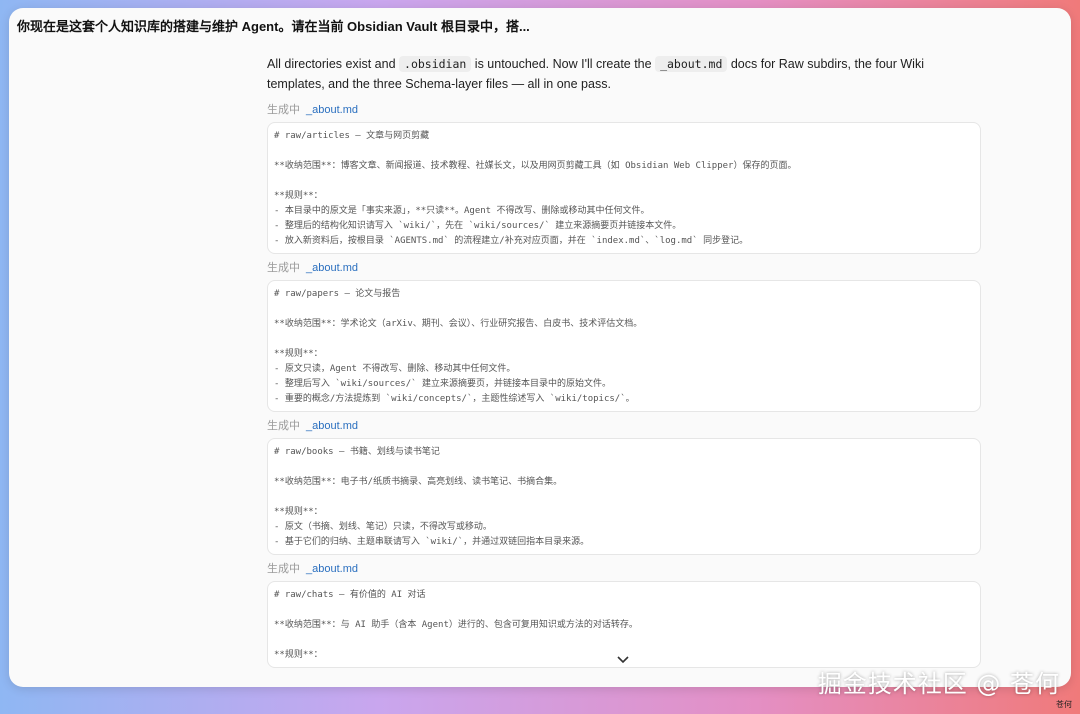  Describe the element at coordinates (623, 660) in the screenshot. I see `chevron-down-icon` at that location.